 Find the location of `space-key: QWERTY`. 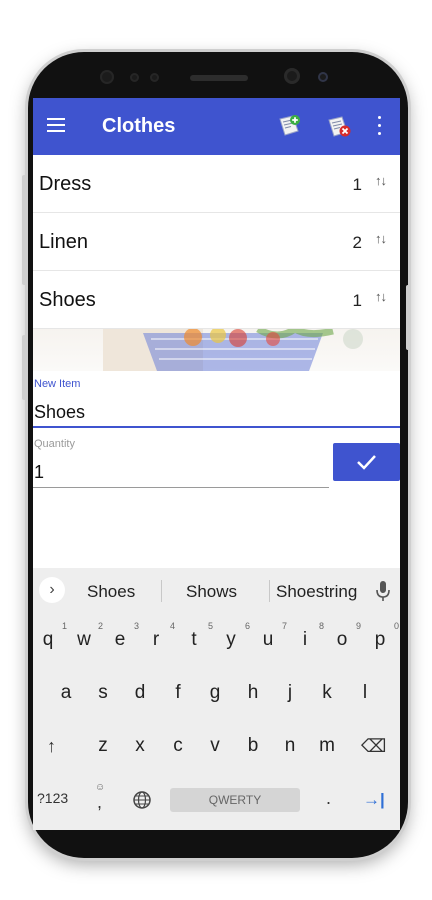

space-key: QWERTY is located at coordinates (235, 800).